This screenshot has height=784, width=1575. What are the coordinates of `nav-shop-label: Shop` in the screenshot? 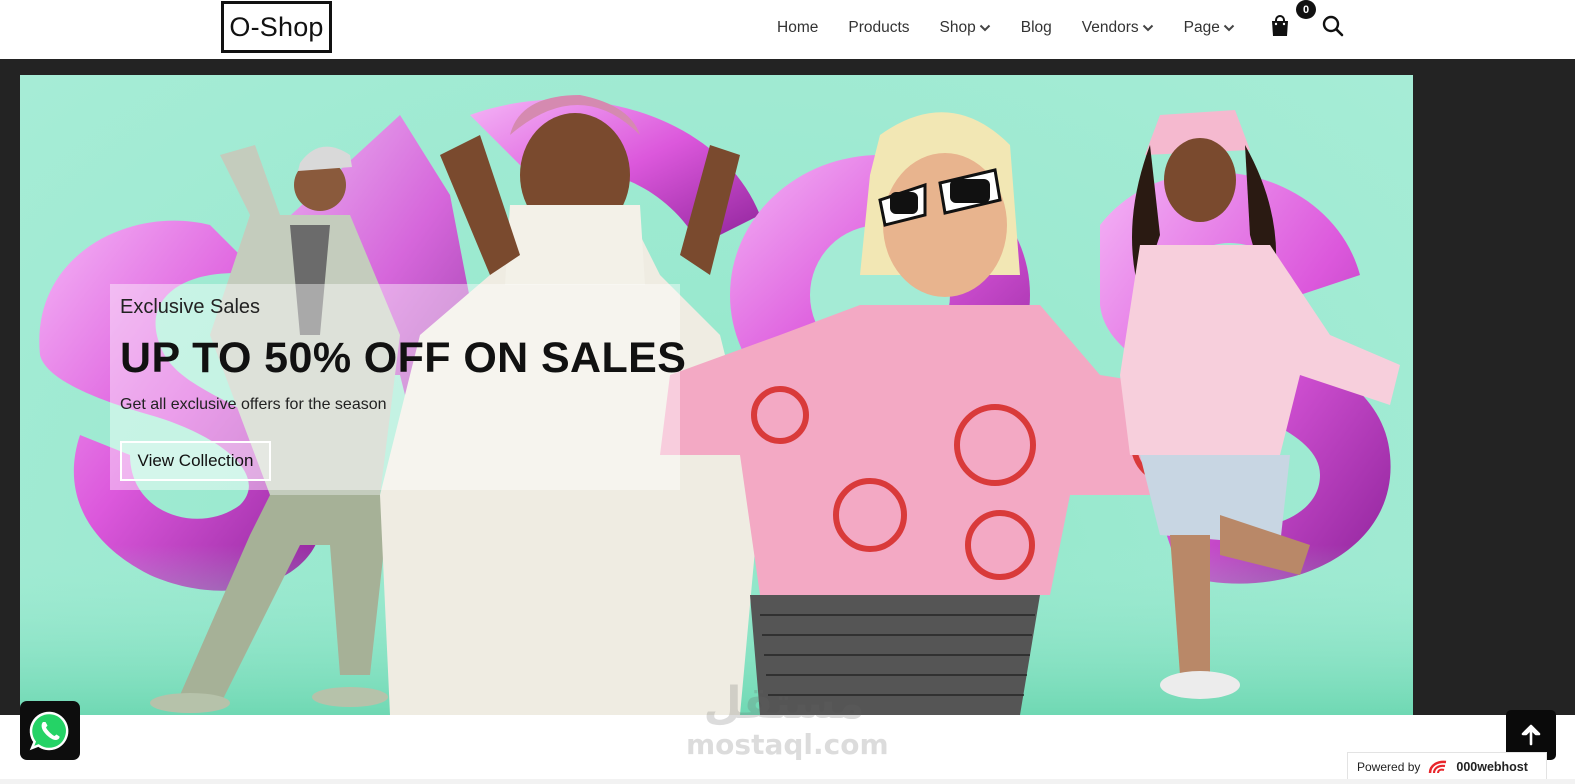 It's located at (957, 27).